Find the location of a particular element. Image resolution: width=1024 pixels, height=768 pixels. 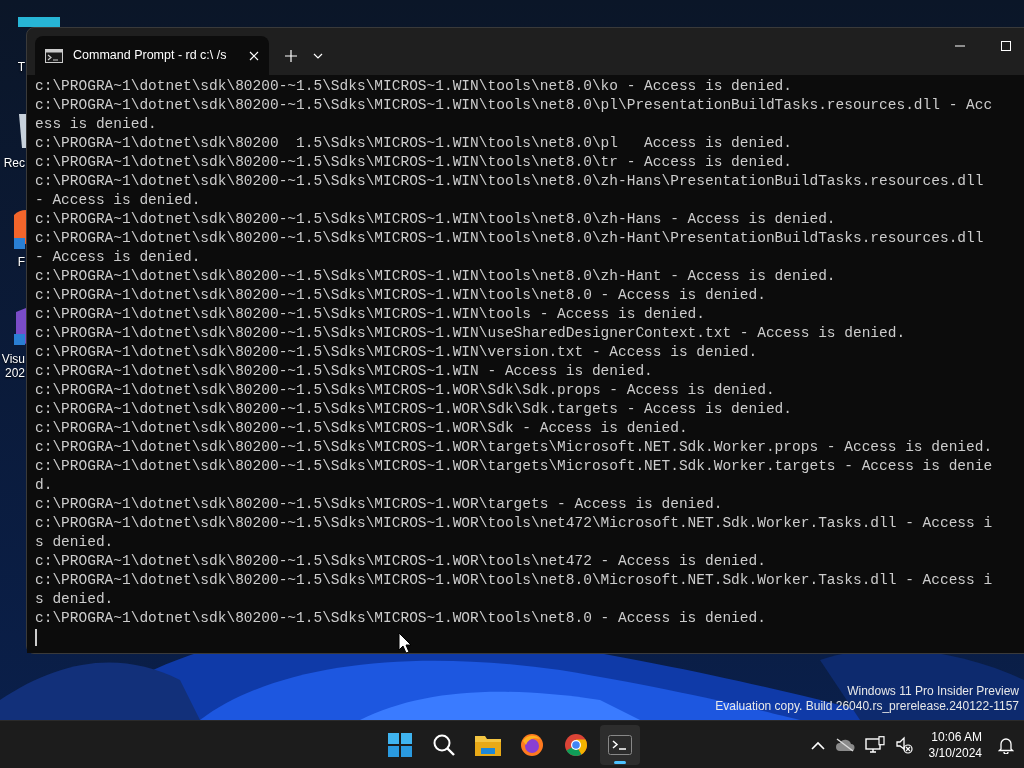

terminal-line: c:\PROGRA~1\dotnet\sdk\80200-~1.5\Sdks\MICROS~1.WOR\Sdk - Access is denied. is located at coordinates (362, 428).